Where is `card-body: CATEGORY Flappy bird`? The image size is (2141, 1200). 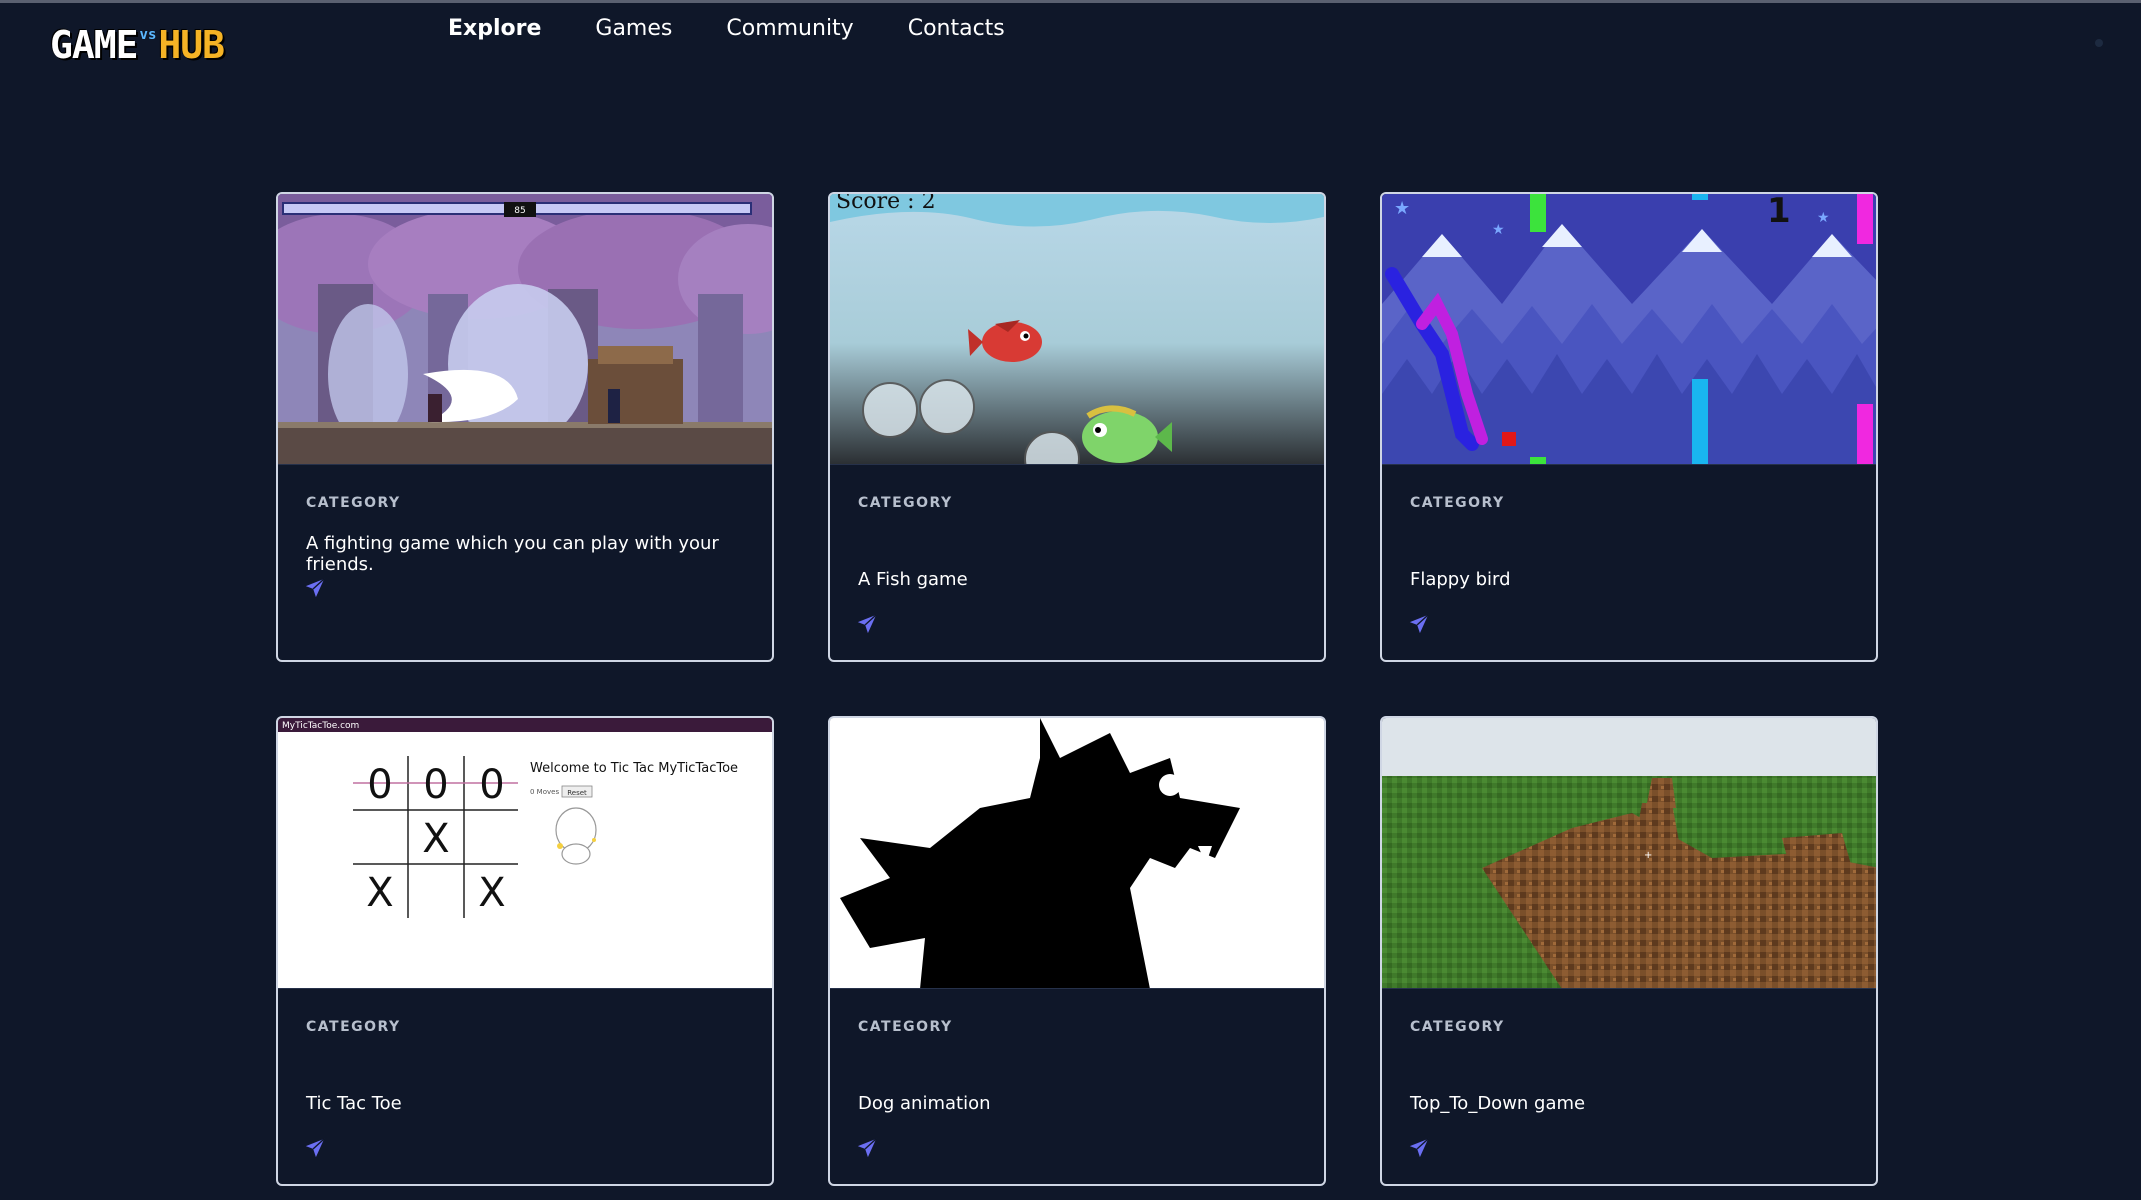
card-body: CATEGORY Flappy bird is located at coordinates (1629, 562).